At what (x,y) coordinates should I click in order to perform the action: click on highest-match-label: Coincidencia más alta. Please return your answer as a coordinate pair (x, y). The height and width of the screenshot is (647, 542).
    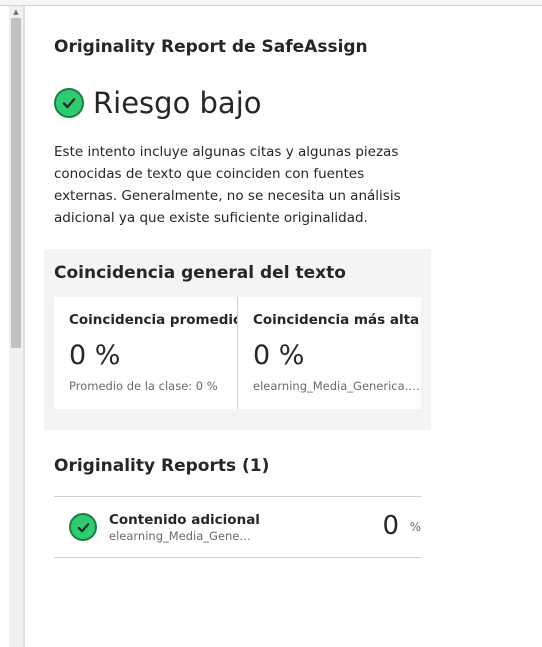
    Looking at the image, I should click on (336, 320).